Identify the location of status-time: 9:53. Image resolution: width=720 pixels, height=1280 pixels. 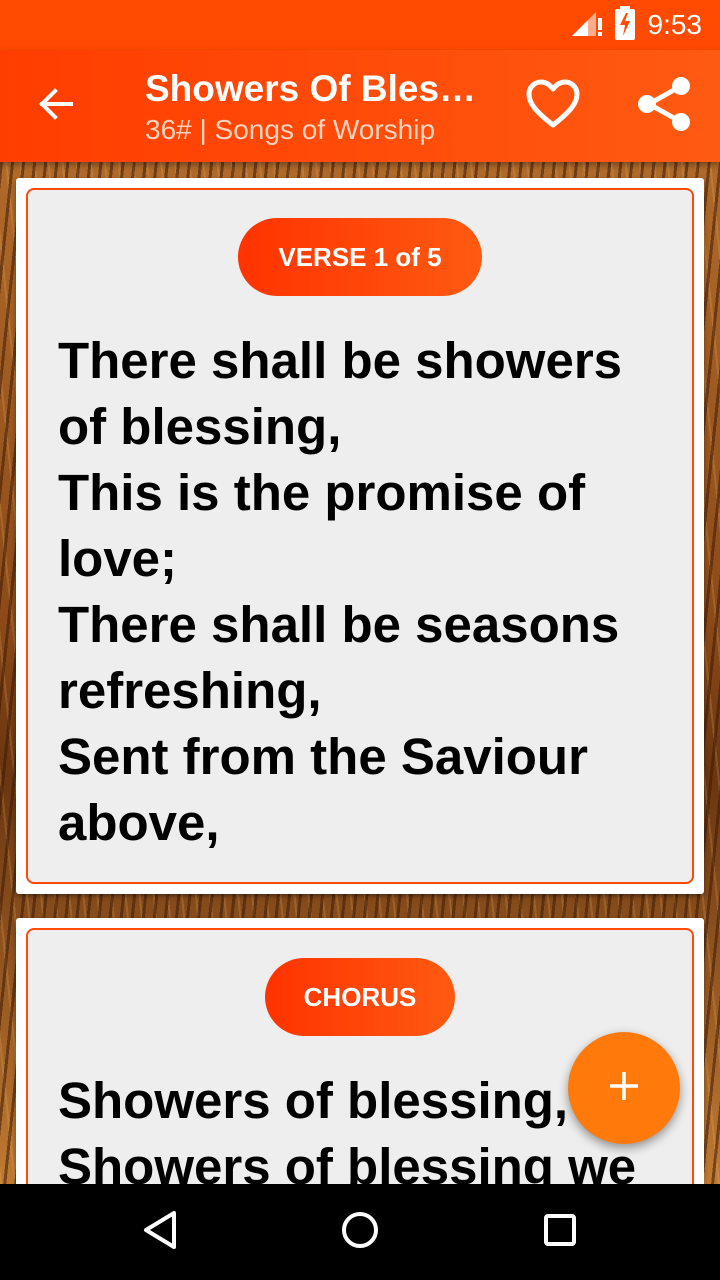
(675, 24).